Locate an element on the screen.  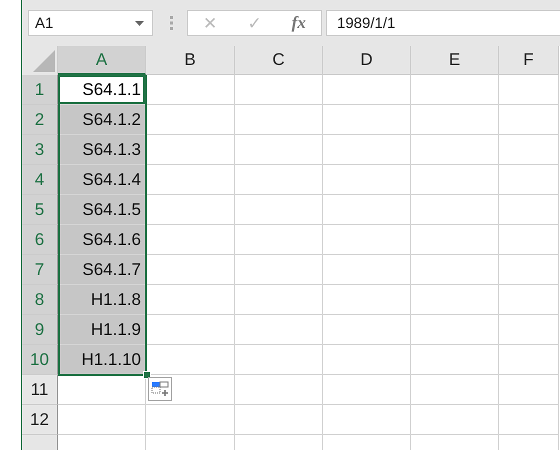
table-cell: S64.1.7 is located at coordinates (102, 270).